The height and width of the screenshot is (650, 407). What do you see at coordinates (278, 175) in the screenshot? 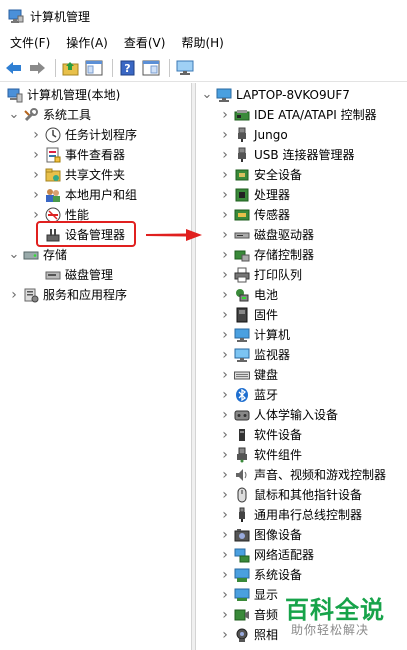
I see `device-category-label: 安全设备` at bounding box center [278, 175].